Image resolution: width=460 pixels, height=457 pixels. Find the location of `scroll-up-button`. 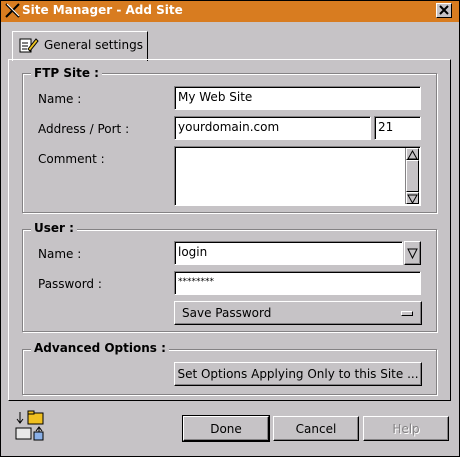

scroll-up-button is located at coordinates (412, 154).